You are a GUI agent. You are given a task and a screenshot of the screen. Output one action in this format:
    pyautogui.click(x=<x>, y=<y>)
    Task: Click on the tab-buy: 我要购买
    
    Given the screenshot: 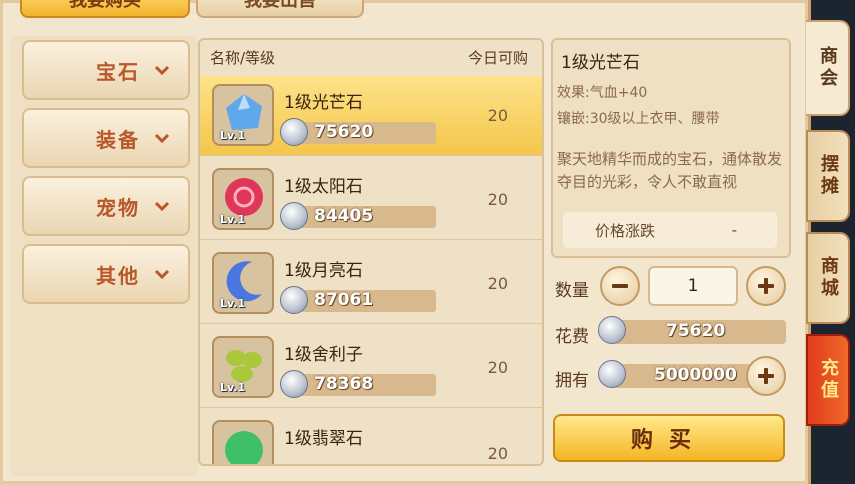 What is the action you would take?
    pyautogui.click(x=105, y=9)
    